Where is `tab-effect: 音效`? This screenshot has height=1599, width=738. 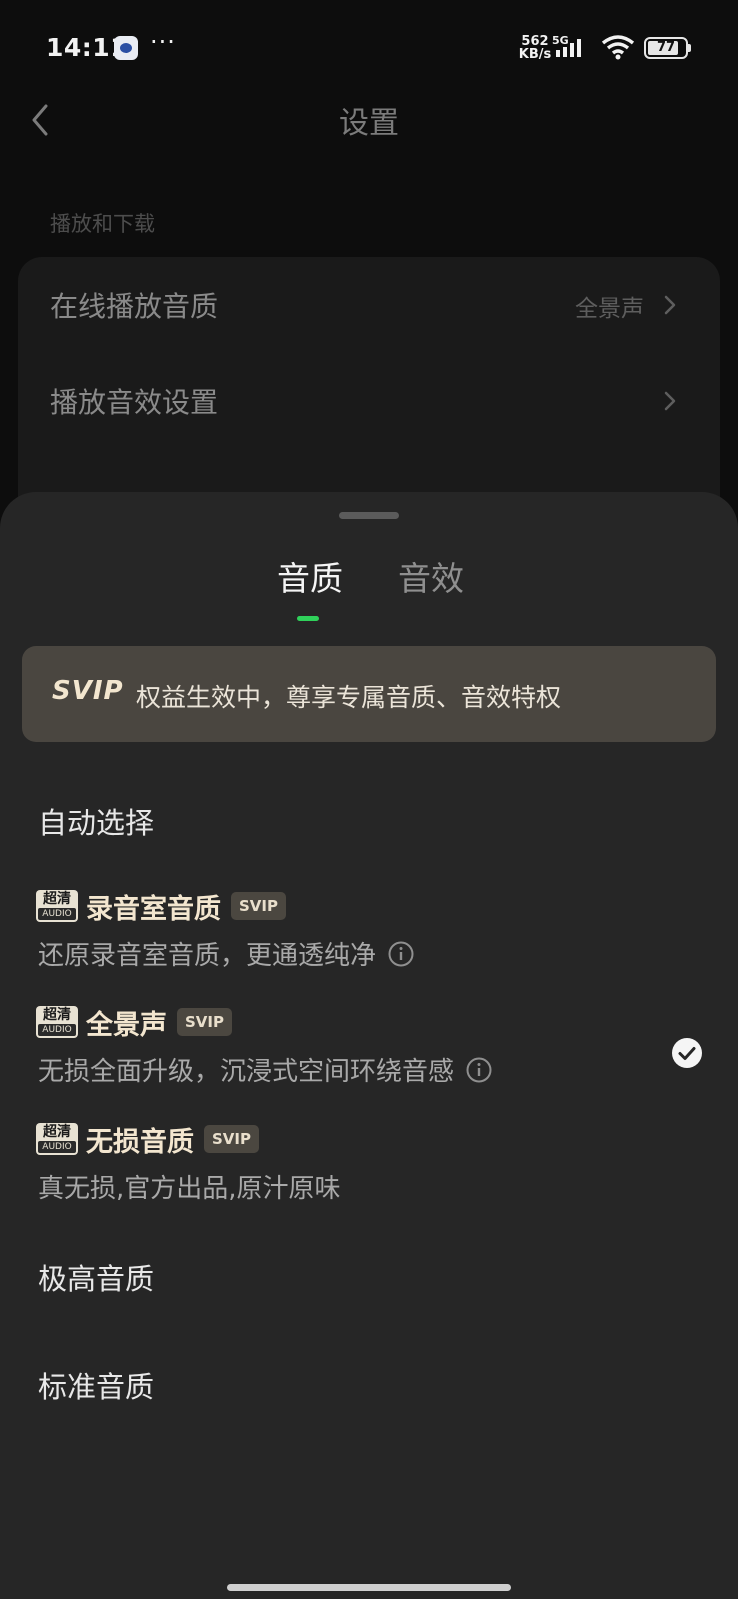 tab-effect: 音效 is located at coordinates (431, 576).